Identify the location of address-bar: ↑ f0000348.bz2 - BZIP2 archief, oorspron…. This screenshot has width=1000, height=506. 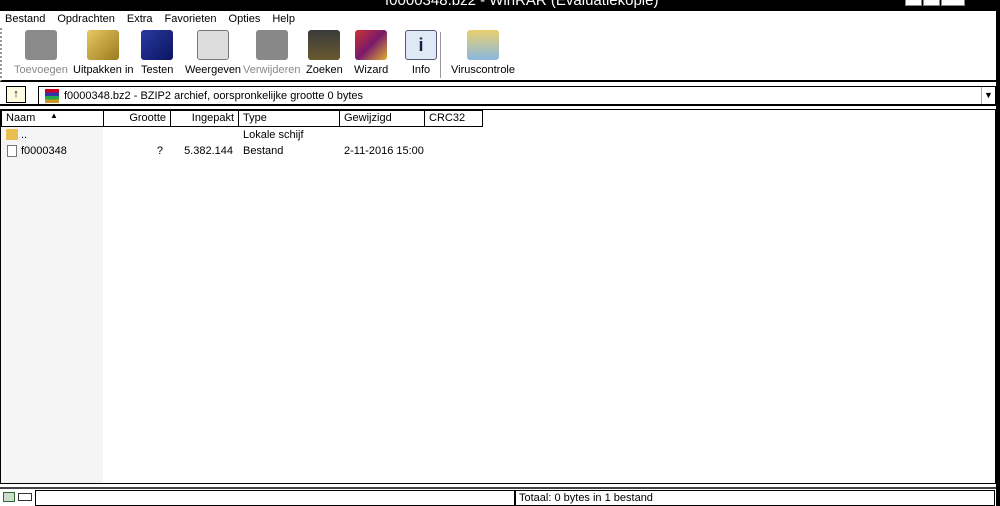
(498, 95).